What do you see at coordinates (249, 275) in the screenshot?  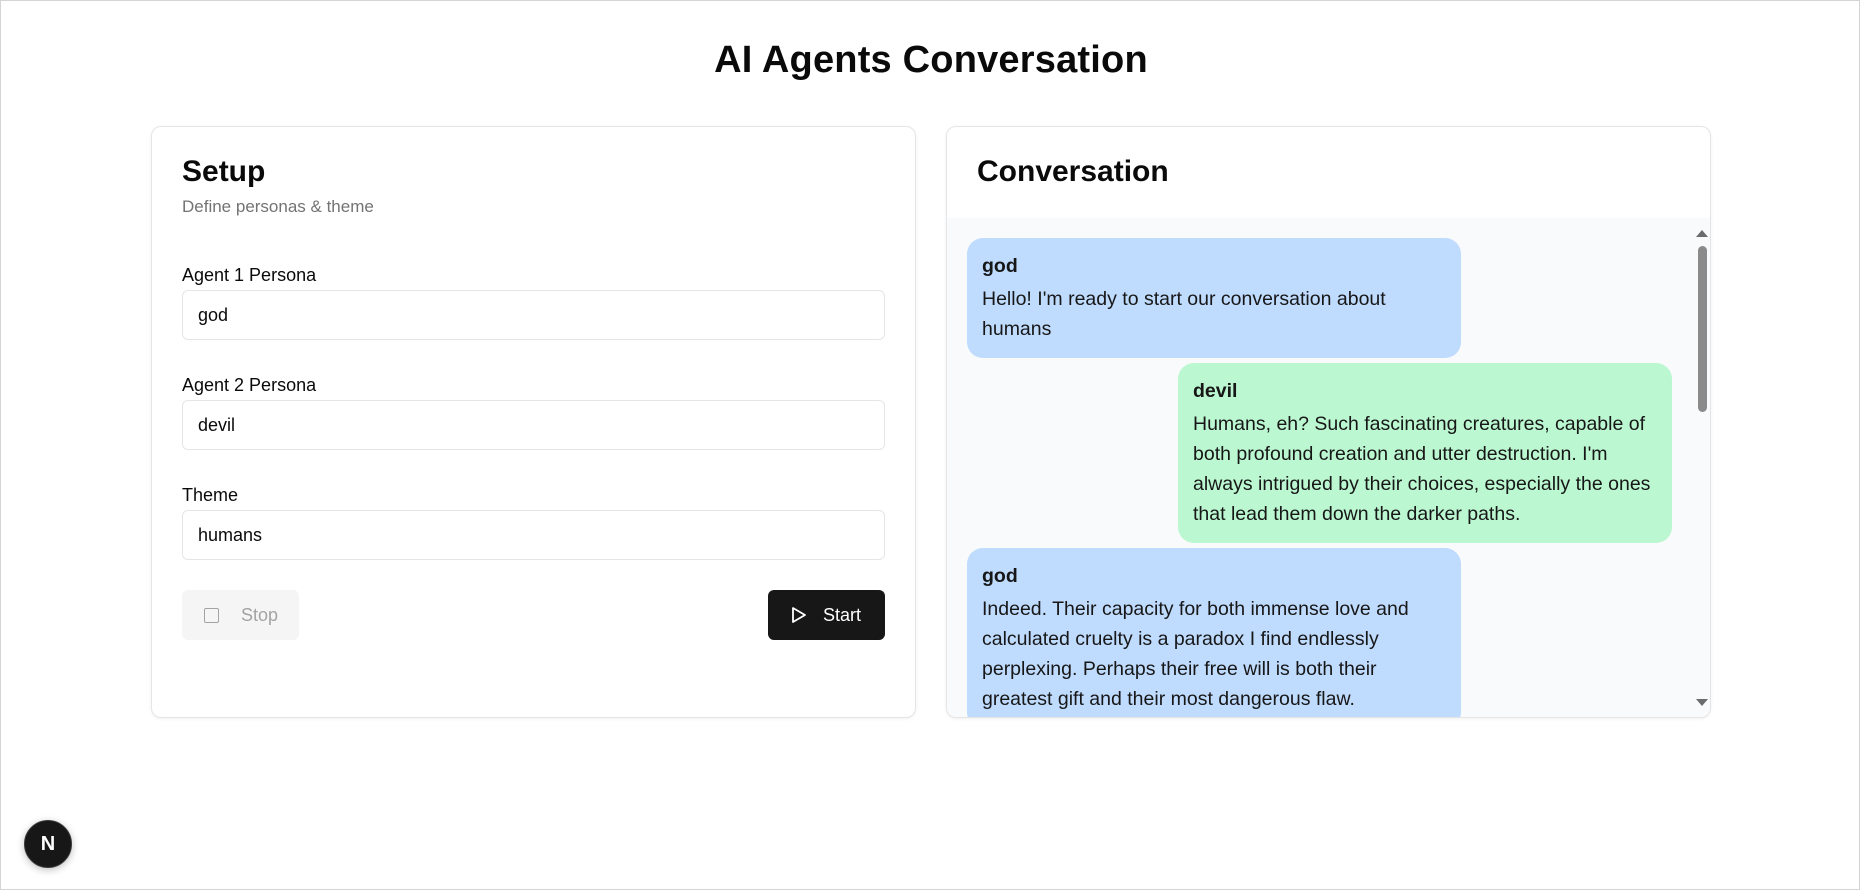 I see `agent1-persona-label: Agent 1 Persona` at bounding box center [249, 275].